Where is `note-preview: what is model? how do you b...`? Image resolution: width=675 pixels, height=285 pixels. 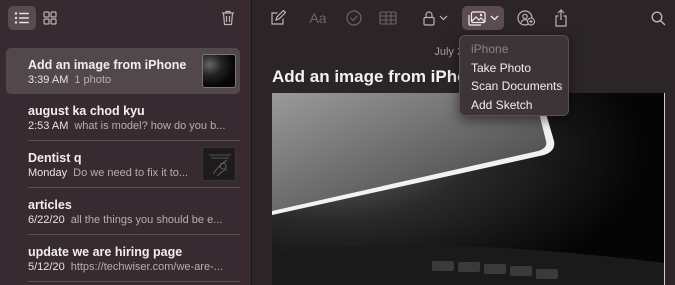 note-preview: what is model? how do you b... is located at coordinates (150, 126).